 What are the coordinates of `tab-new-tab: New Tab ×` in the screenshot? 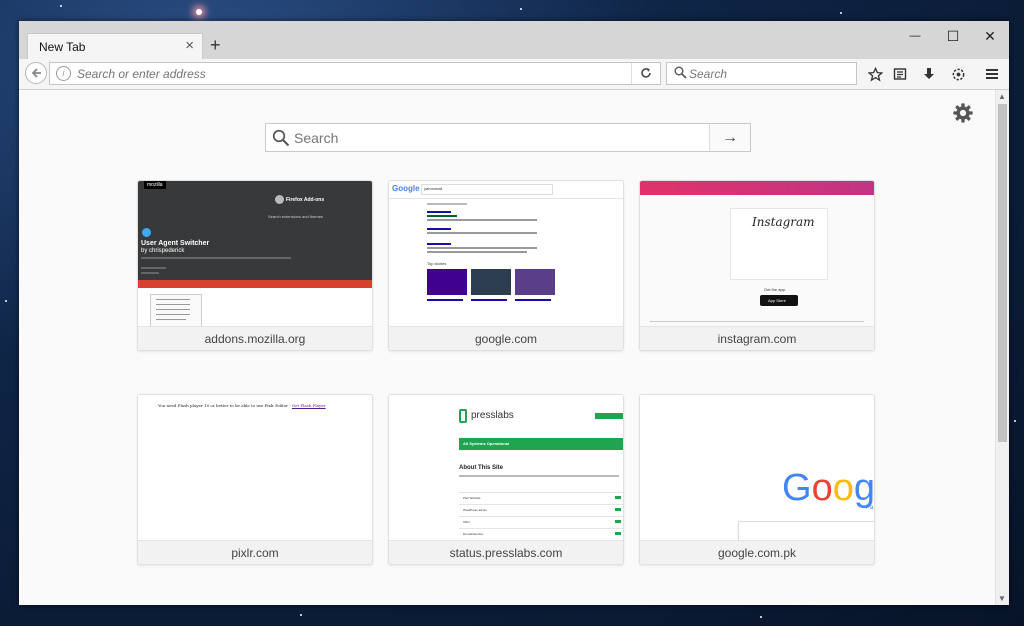 It's located at (115, 46).